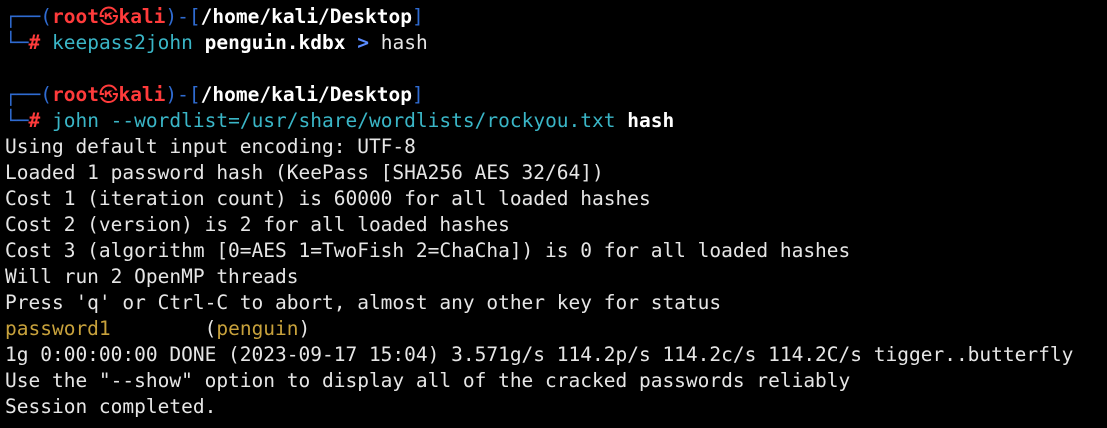 The width and height of the screenshot is (1107, 428). What do you see at coordinates (58, 328) in the screenshot?
I see `cracked-password: password1` at bounding box center [58, 328].